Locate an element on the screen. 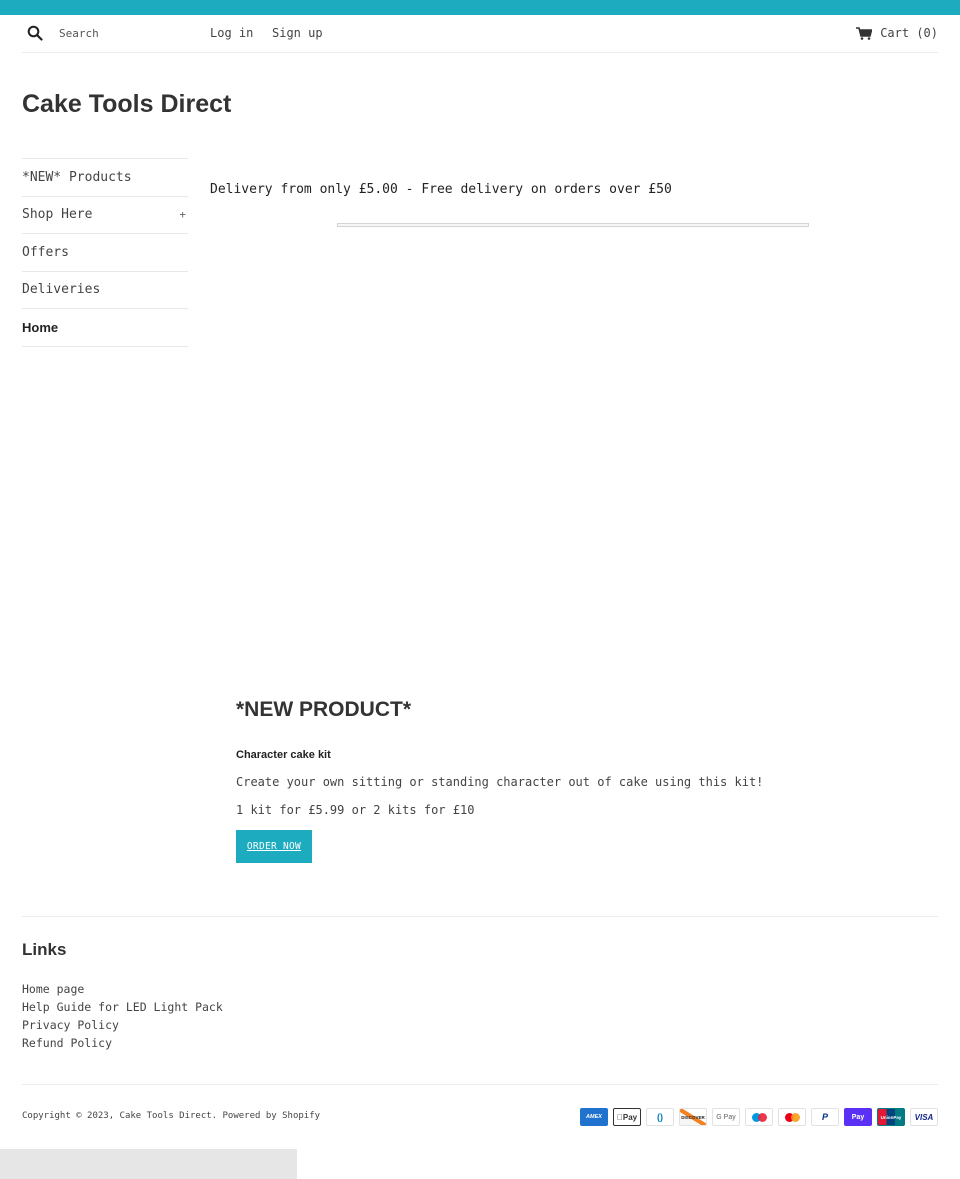 The width and height of the screenshot is (960, 1179). discover-icon: DISCOVER is located at coordinates (693, 1117).